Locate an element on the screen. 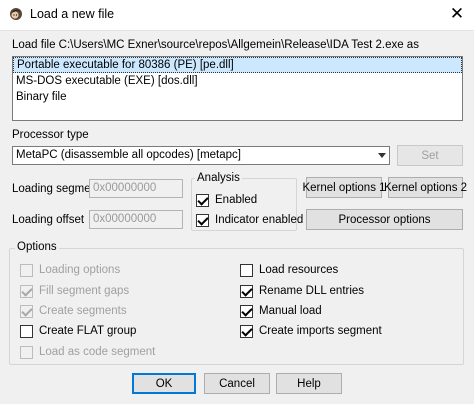  create-segments-checkbox: Create segments is located at coordinates (73, 311).